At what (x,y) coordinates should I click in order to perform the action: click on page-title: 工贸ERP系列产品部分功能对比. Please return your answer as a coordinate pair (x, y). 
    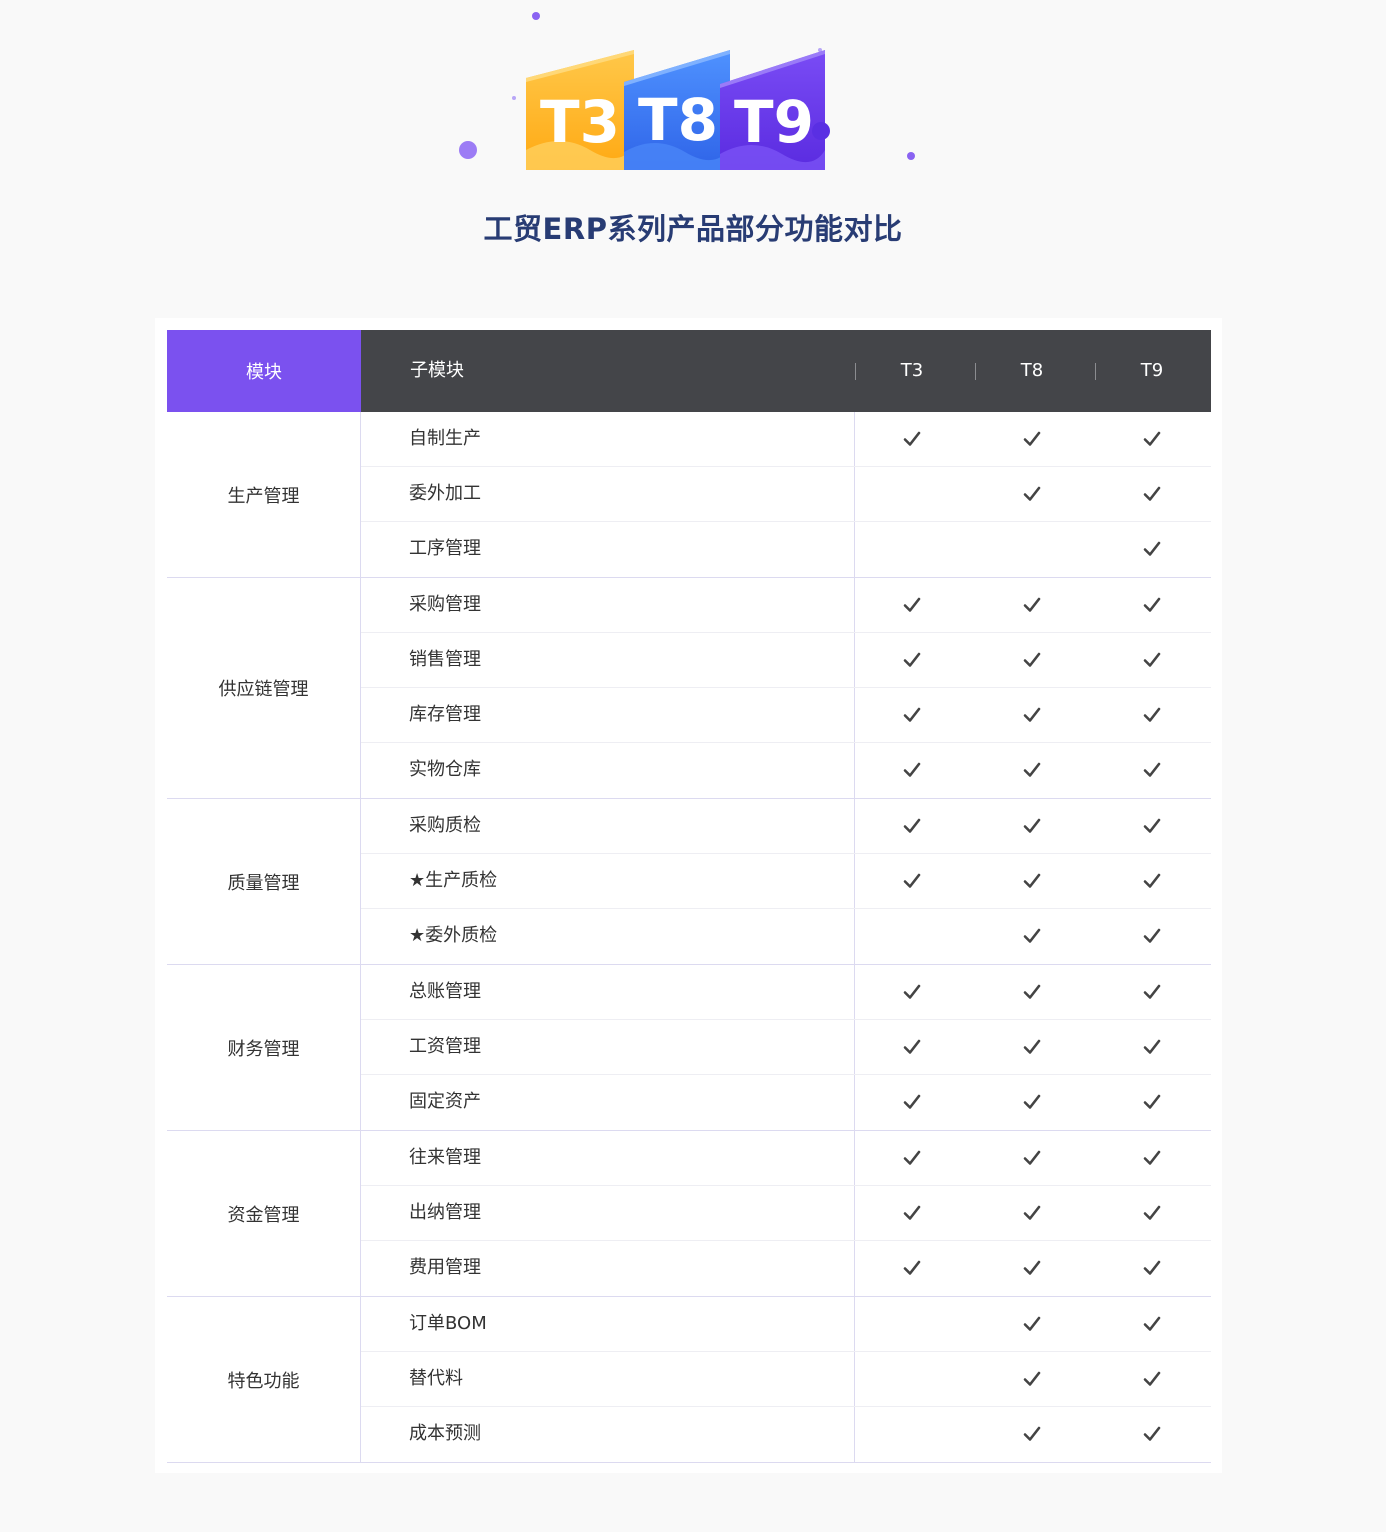
    Looking at the image, I should click on (693, 229).